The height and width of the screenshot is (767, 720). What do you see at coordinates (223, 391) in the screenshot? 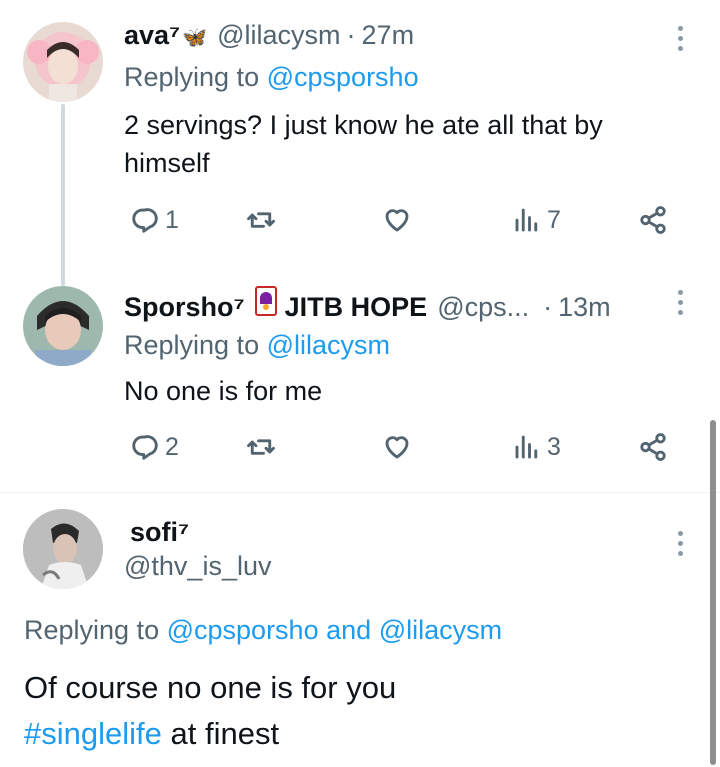
I see `tweet-text: No one is for me` at bounding box center [223, 391].